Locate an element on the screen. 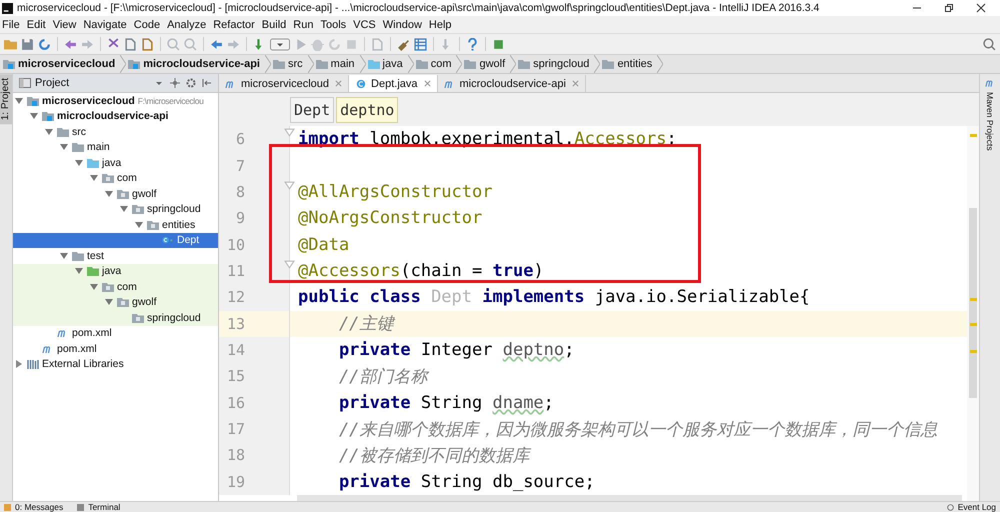 This screenshot has height=512, width=1000. tree-item: microcloudservice-api is located at coordinates (115, 116).